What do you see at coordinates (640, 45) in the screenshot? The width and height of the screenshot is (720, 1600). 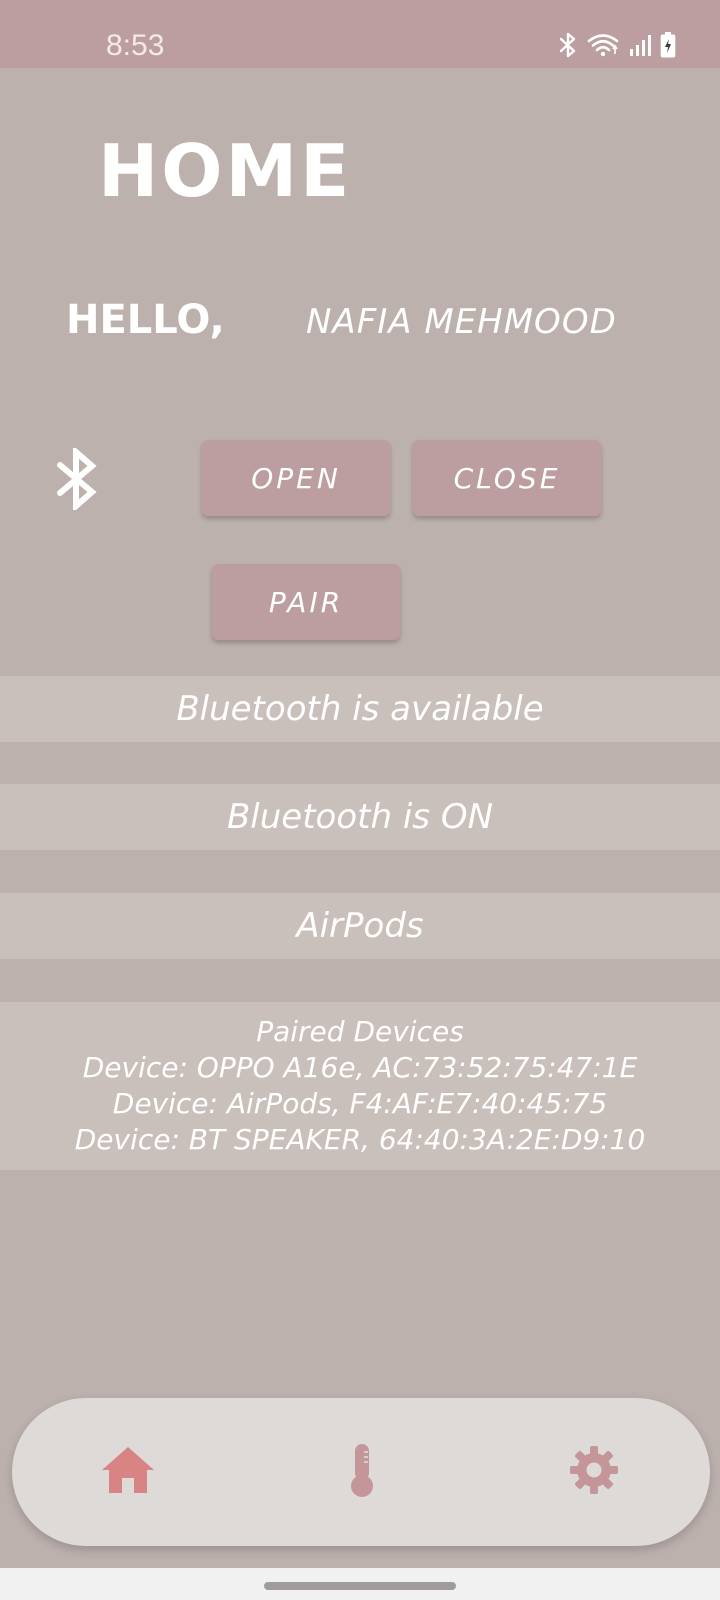 I see `signal-icon` at bounding box center [640, 45].